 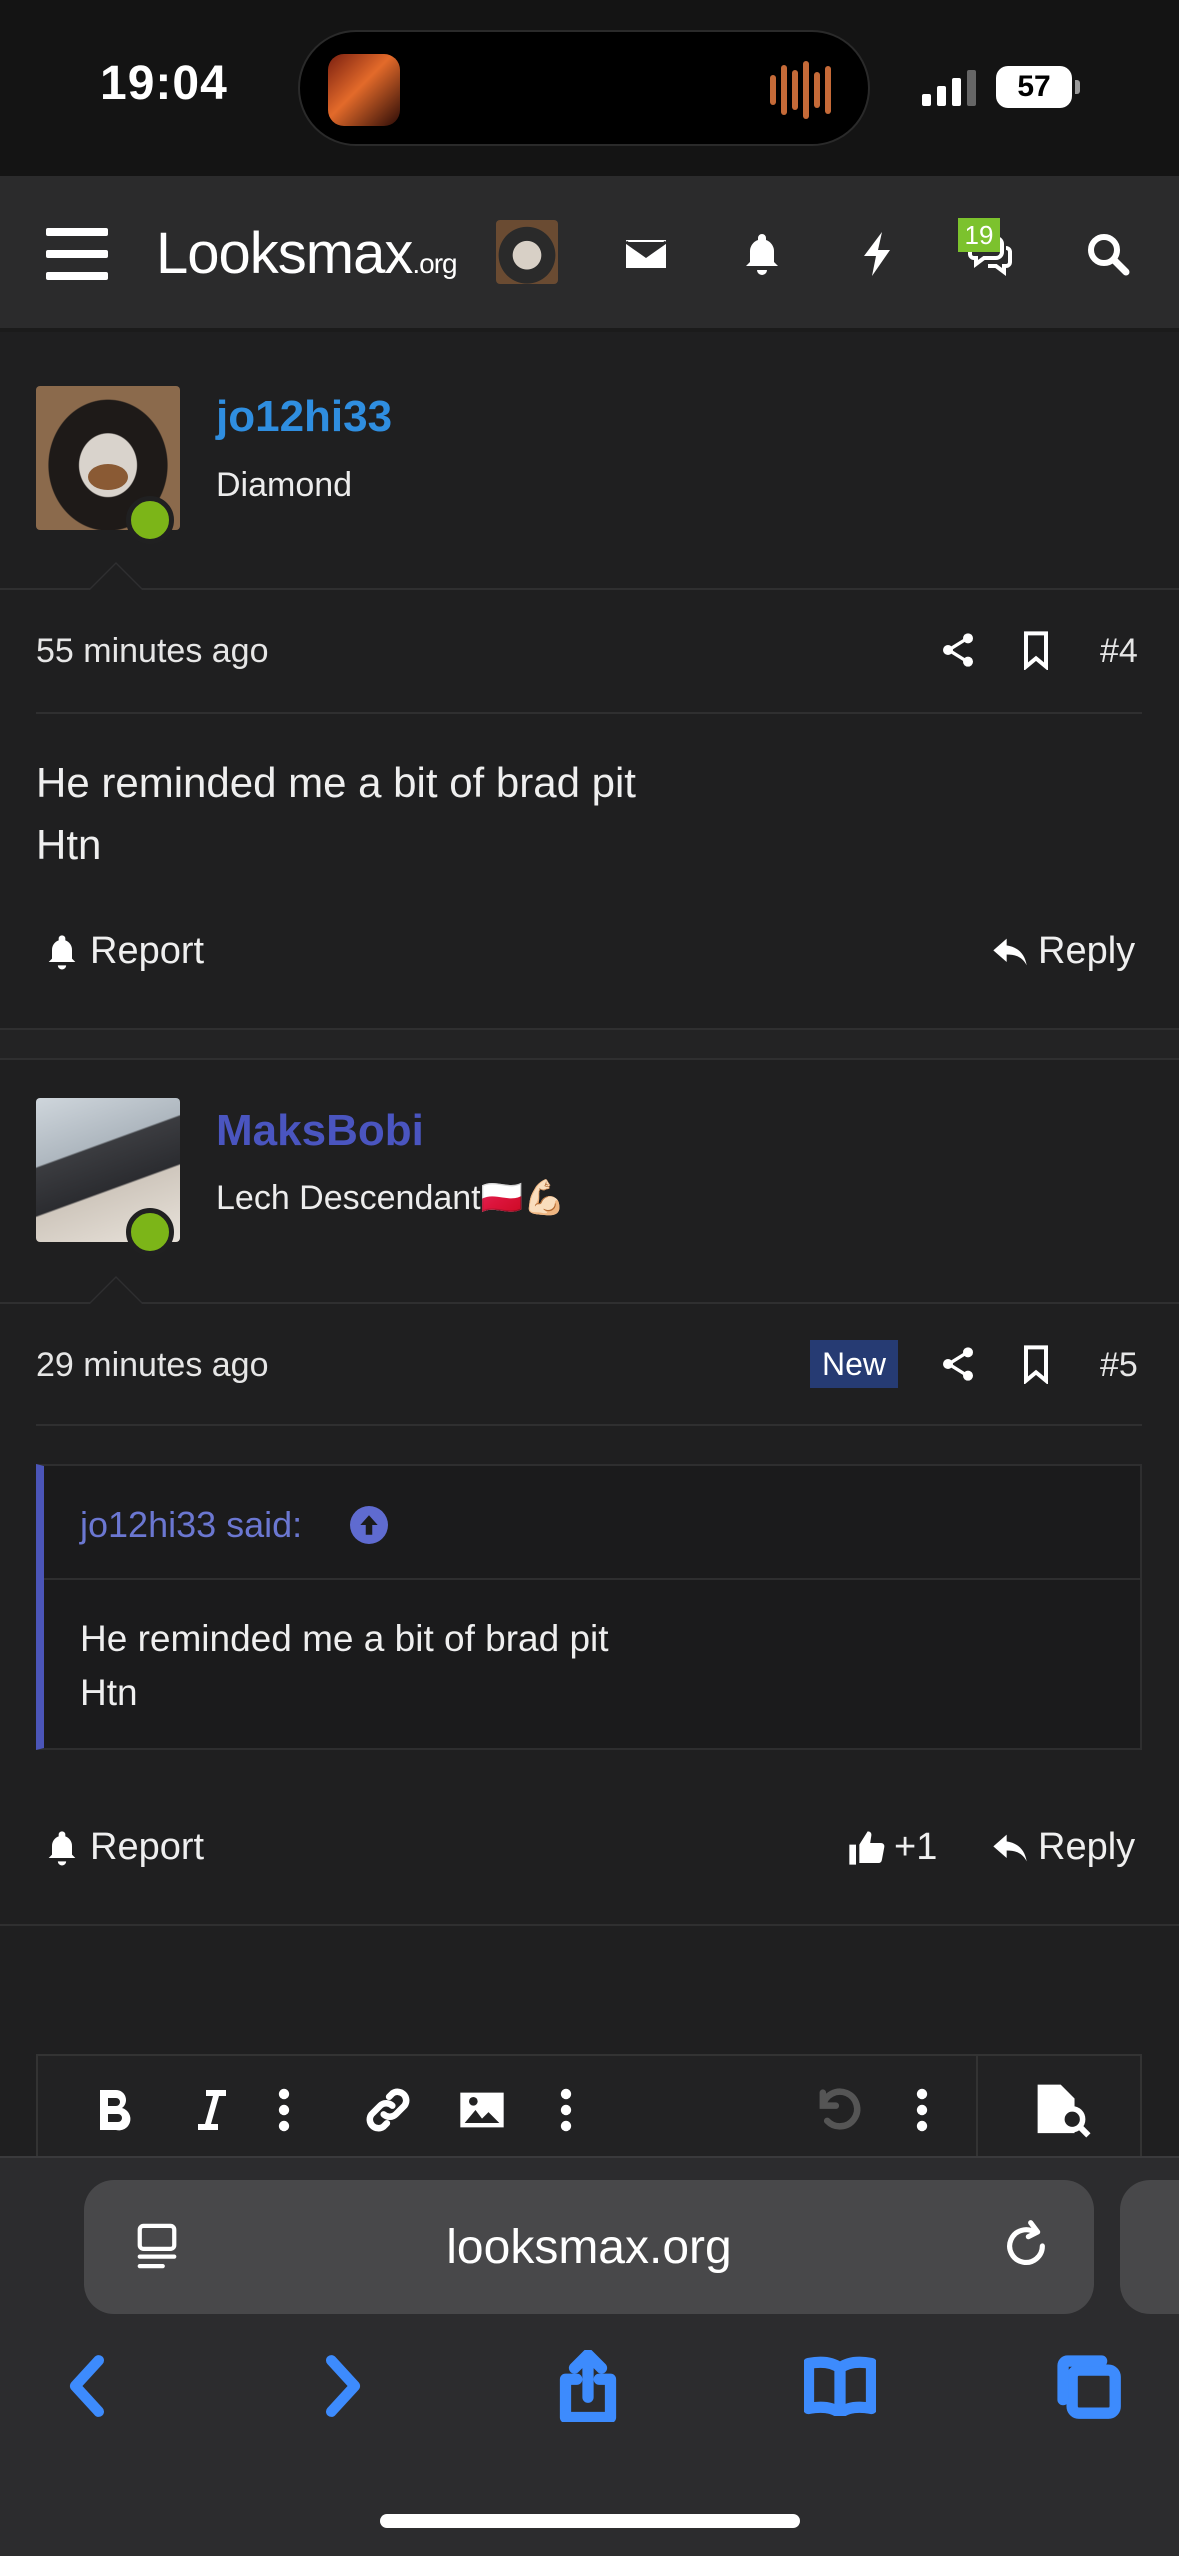 What do you see at coordinates (867, 1847) in the screenshot?
I see `thumbs-up-icon` at bounding box center [867, 1847].